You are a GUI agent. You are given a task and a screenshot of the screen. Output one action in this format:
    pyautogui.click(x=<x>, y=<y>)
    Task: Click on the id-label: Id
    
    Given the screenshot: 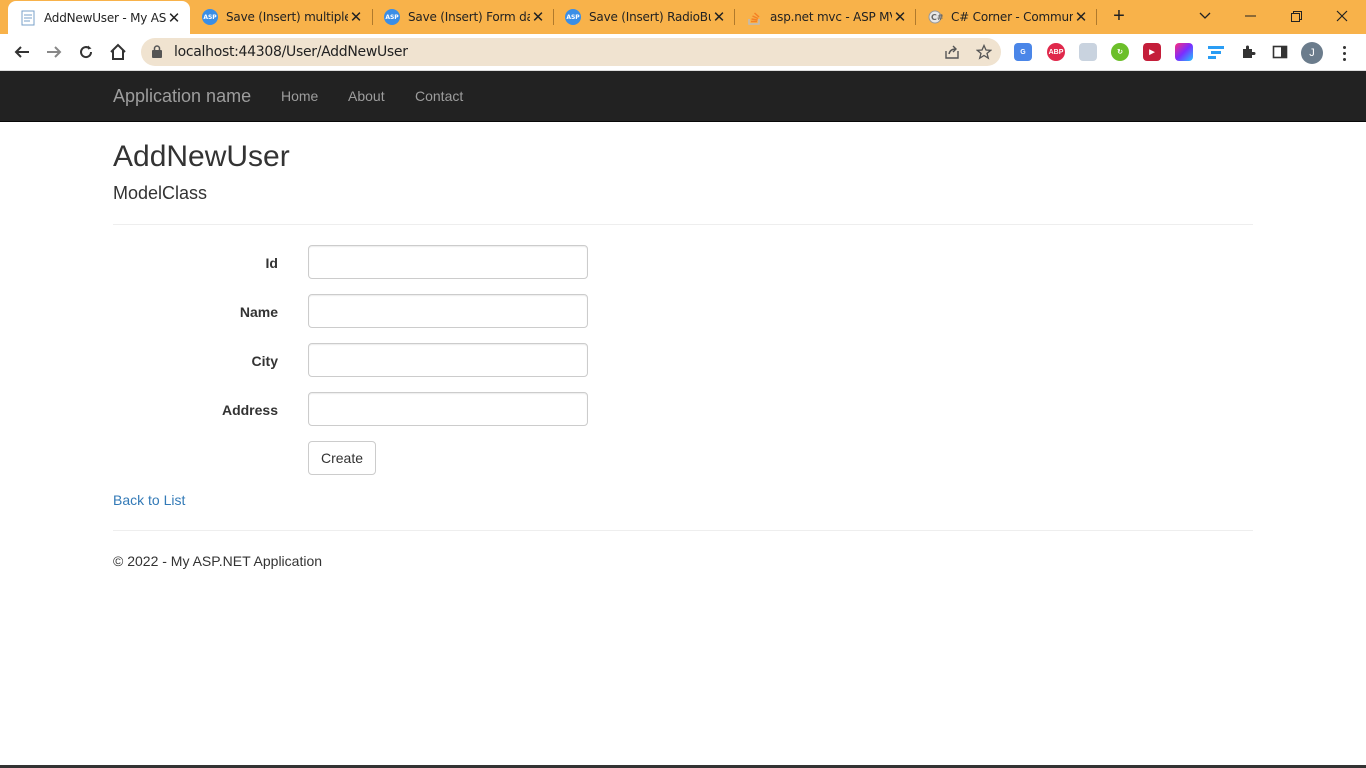 What is the action you would take?
    pyautogui.click(x=271, y=263)
    